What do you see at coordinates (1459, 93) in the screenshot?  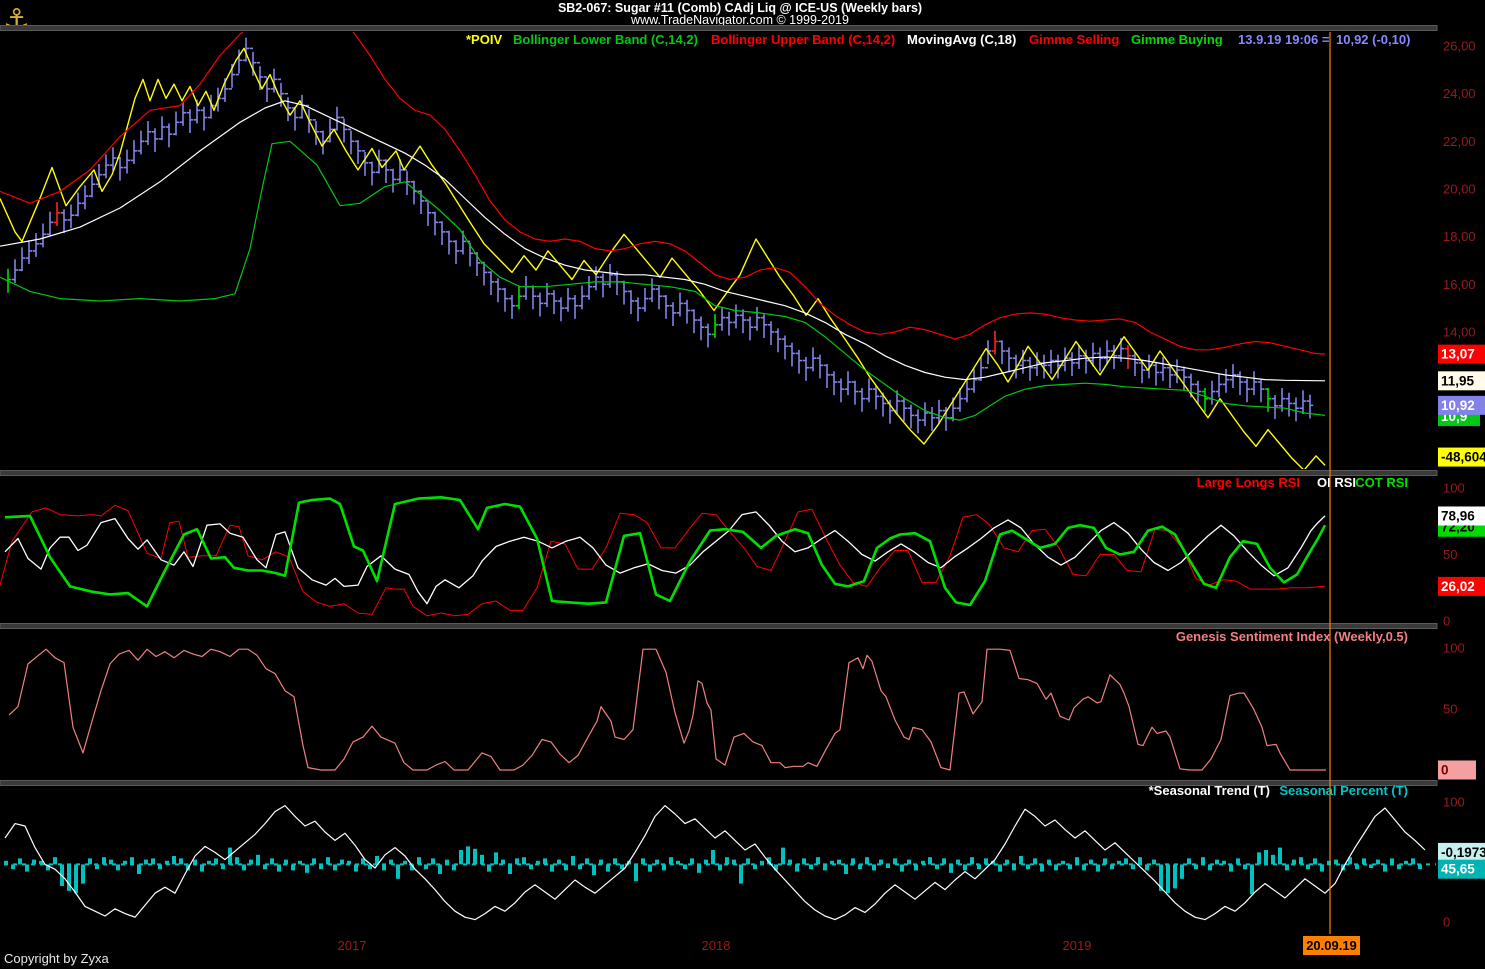 I see `price-axis-label: 24,00` at bounding box center [1459, 93].